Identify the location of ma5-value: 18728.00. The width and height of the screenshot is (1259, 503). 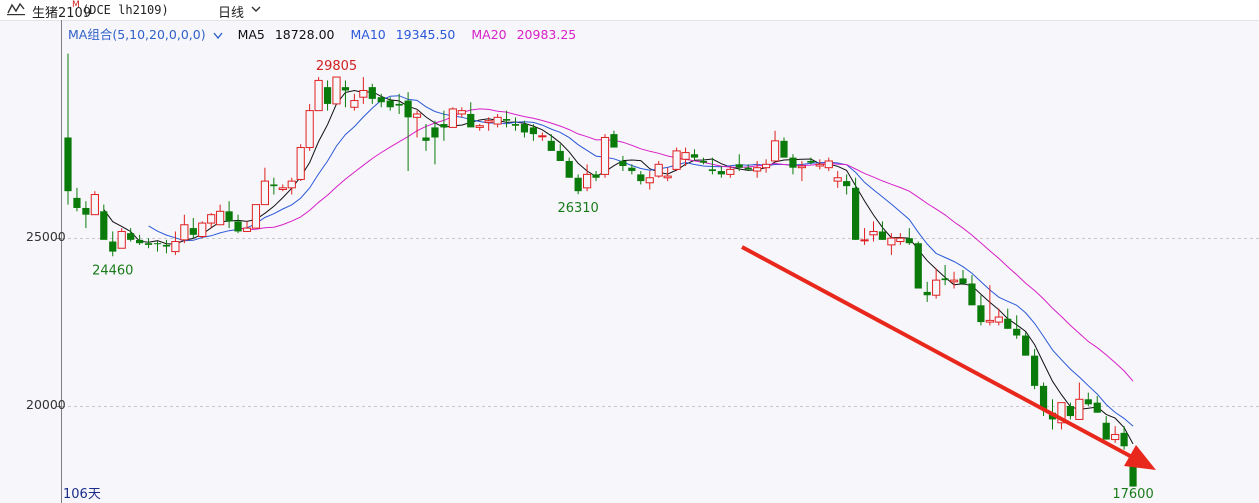
(304, 34).